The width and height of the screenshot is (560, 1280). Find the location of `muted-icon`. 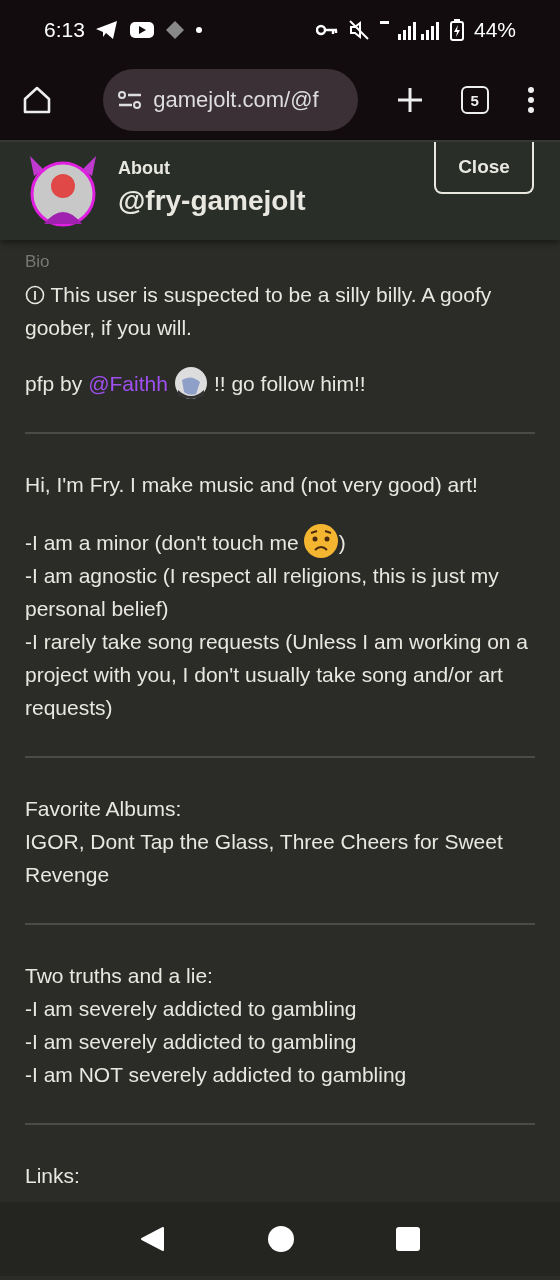

muted-icon is located at coordinates (358, 30).